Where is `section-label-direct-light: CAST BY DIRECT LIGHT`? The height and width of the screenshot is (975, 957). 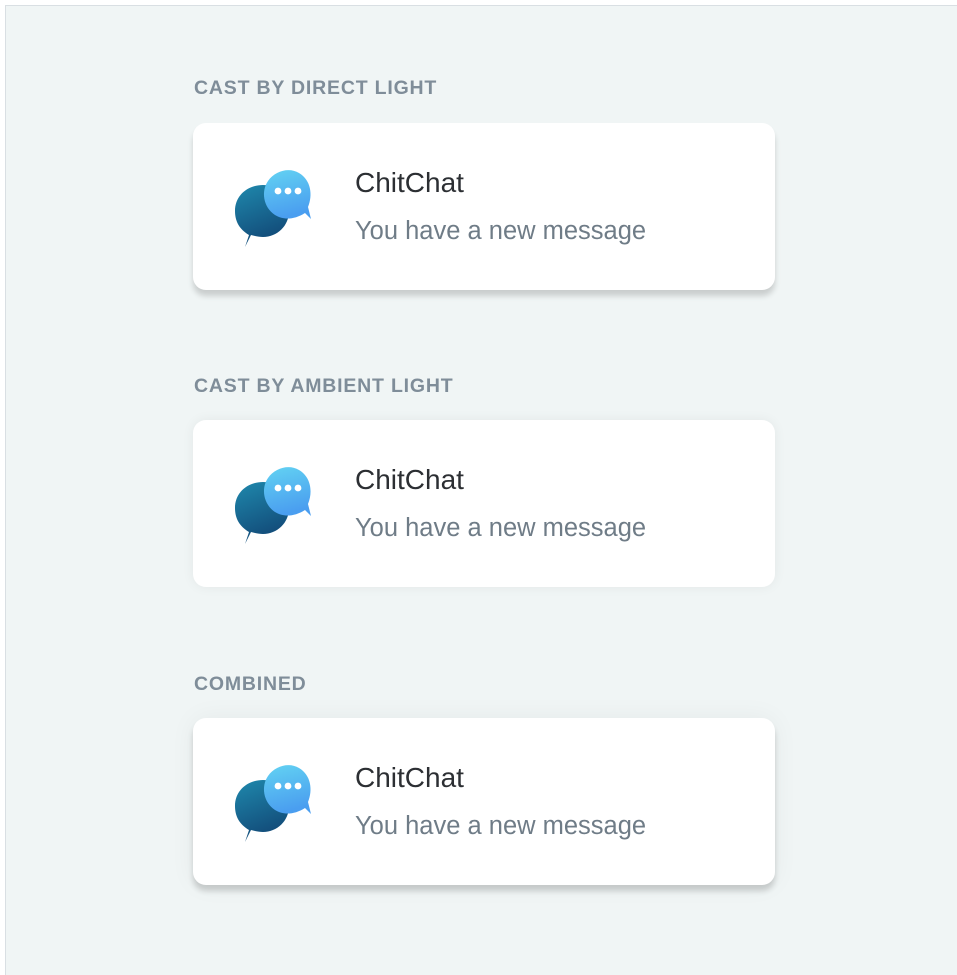 section-label-direct-light: CAST BY DIRECT LIGHT is located at coordinates (316, 88).